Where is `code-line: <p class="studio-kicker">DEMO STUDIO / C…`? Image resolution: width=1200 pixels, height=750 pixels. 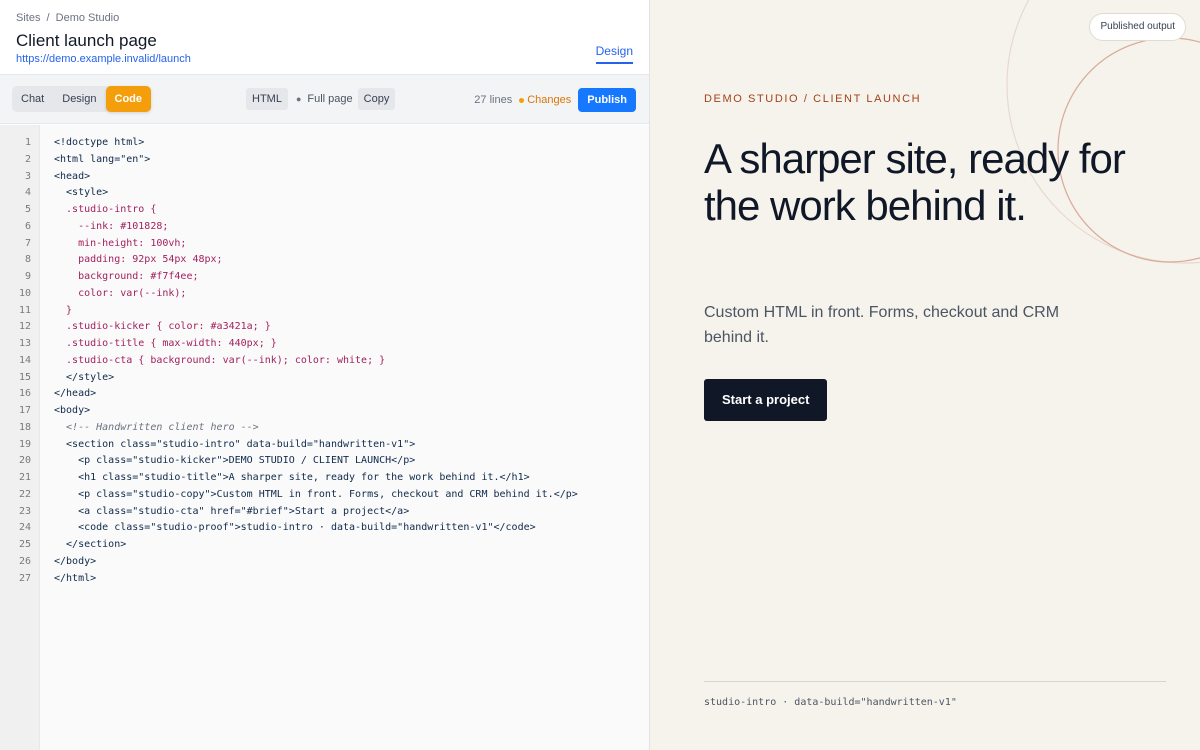
code-line: <p class="studio-kicker">DEMO STUDIO / C… is located at coordinates (316, 461).